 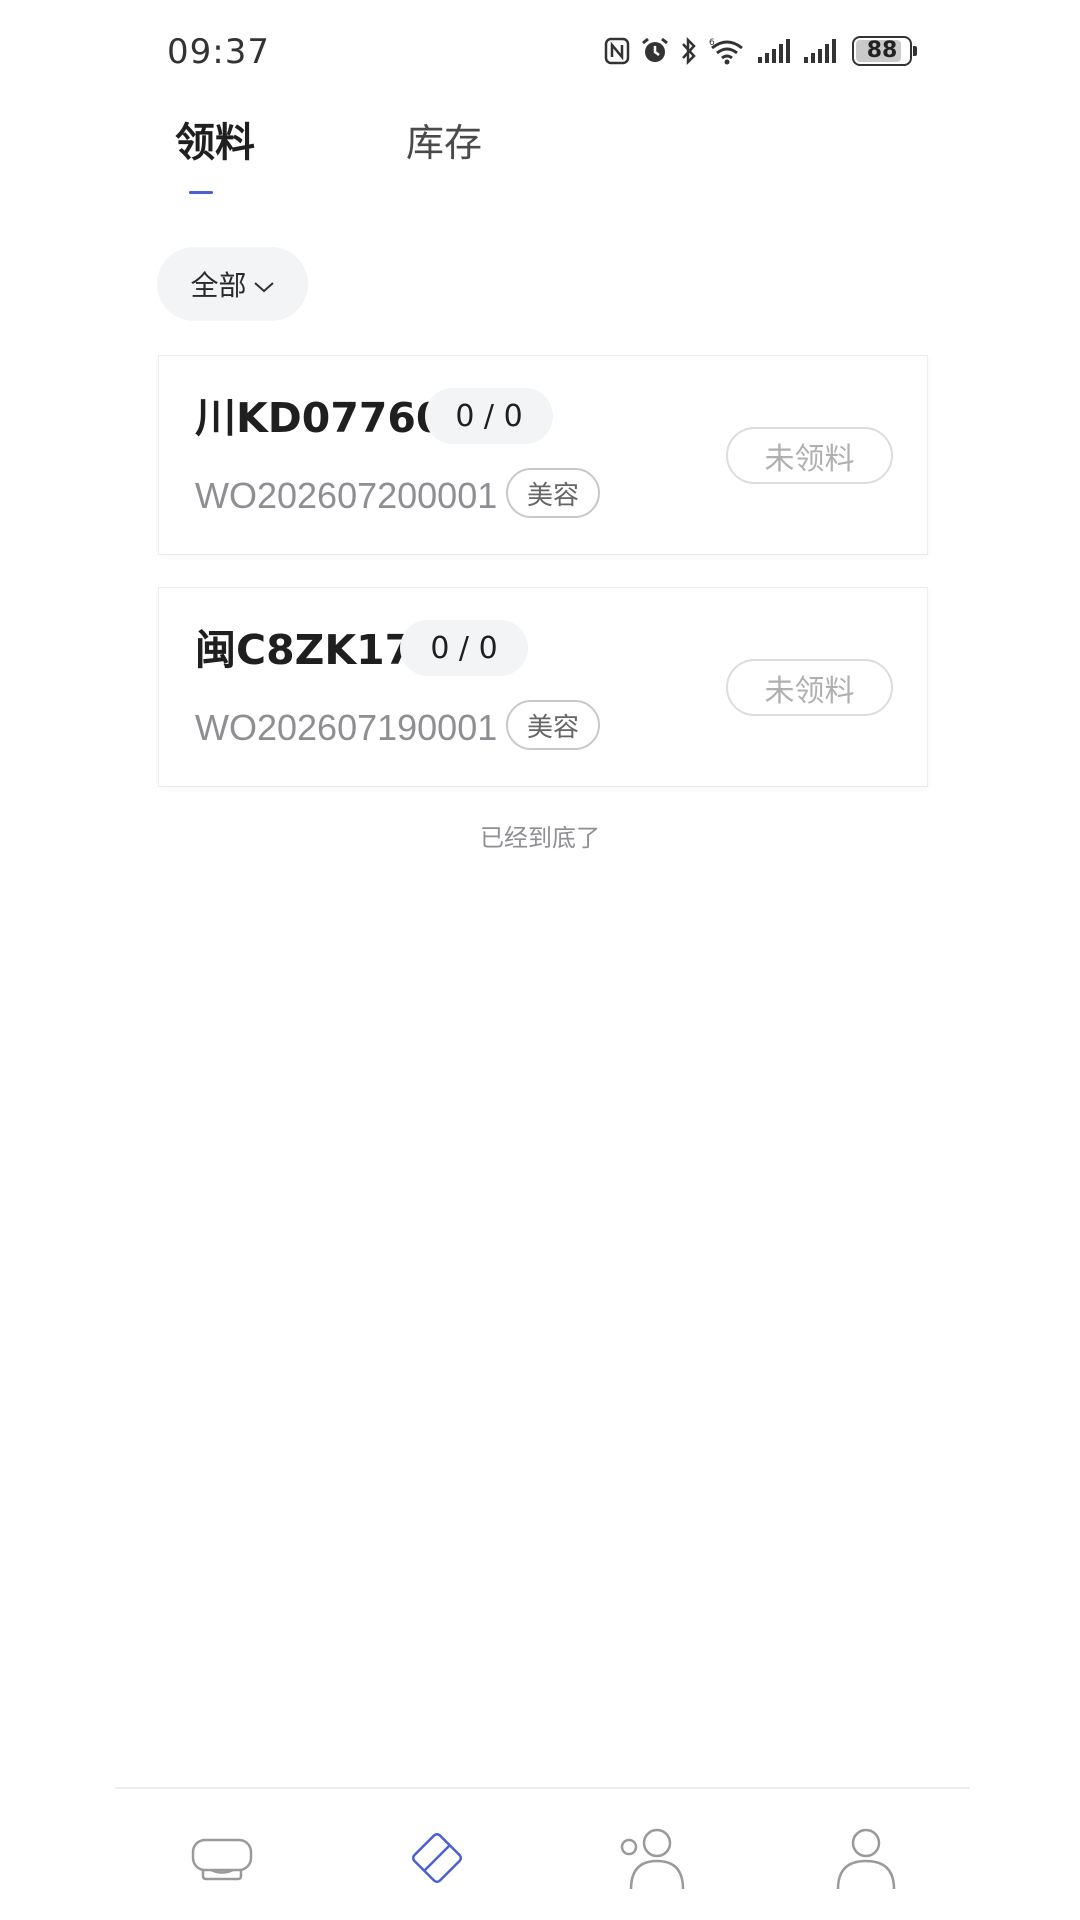 I want to click on nav-item-customers, so click(x=651, y=1860).